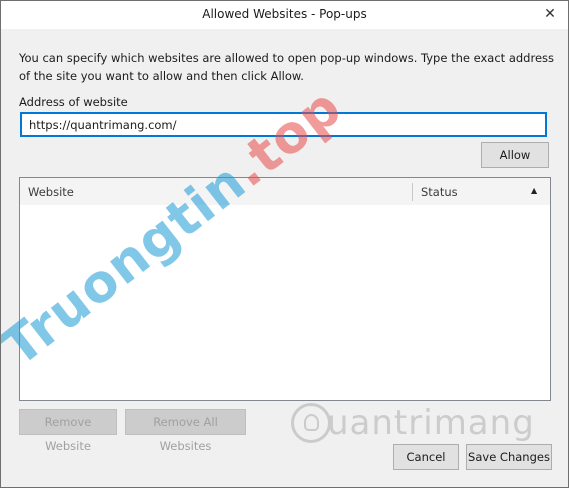  Describe the element at coordinates (534, 190) in the screenshot. I see `sort-ascending-icon: ▲` at that location.